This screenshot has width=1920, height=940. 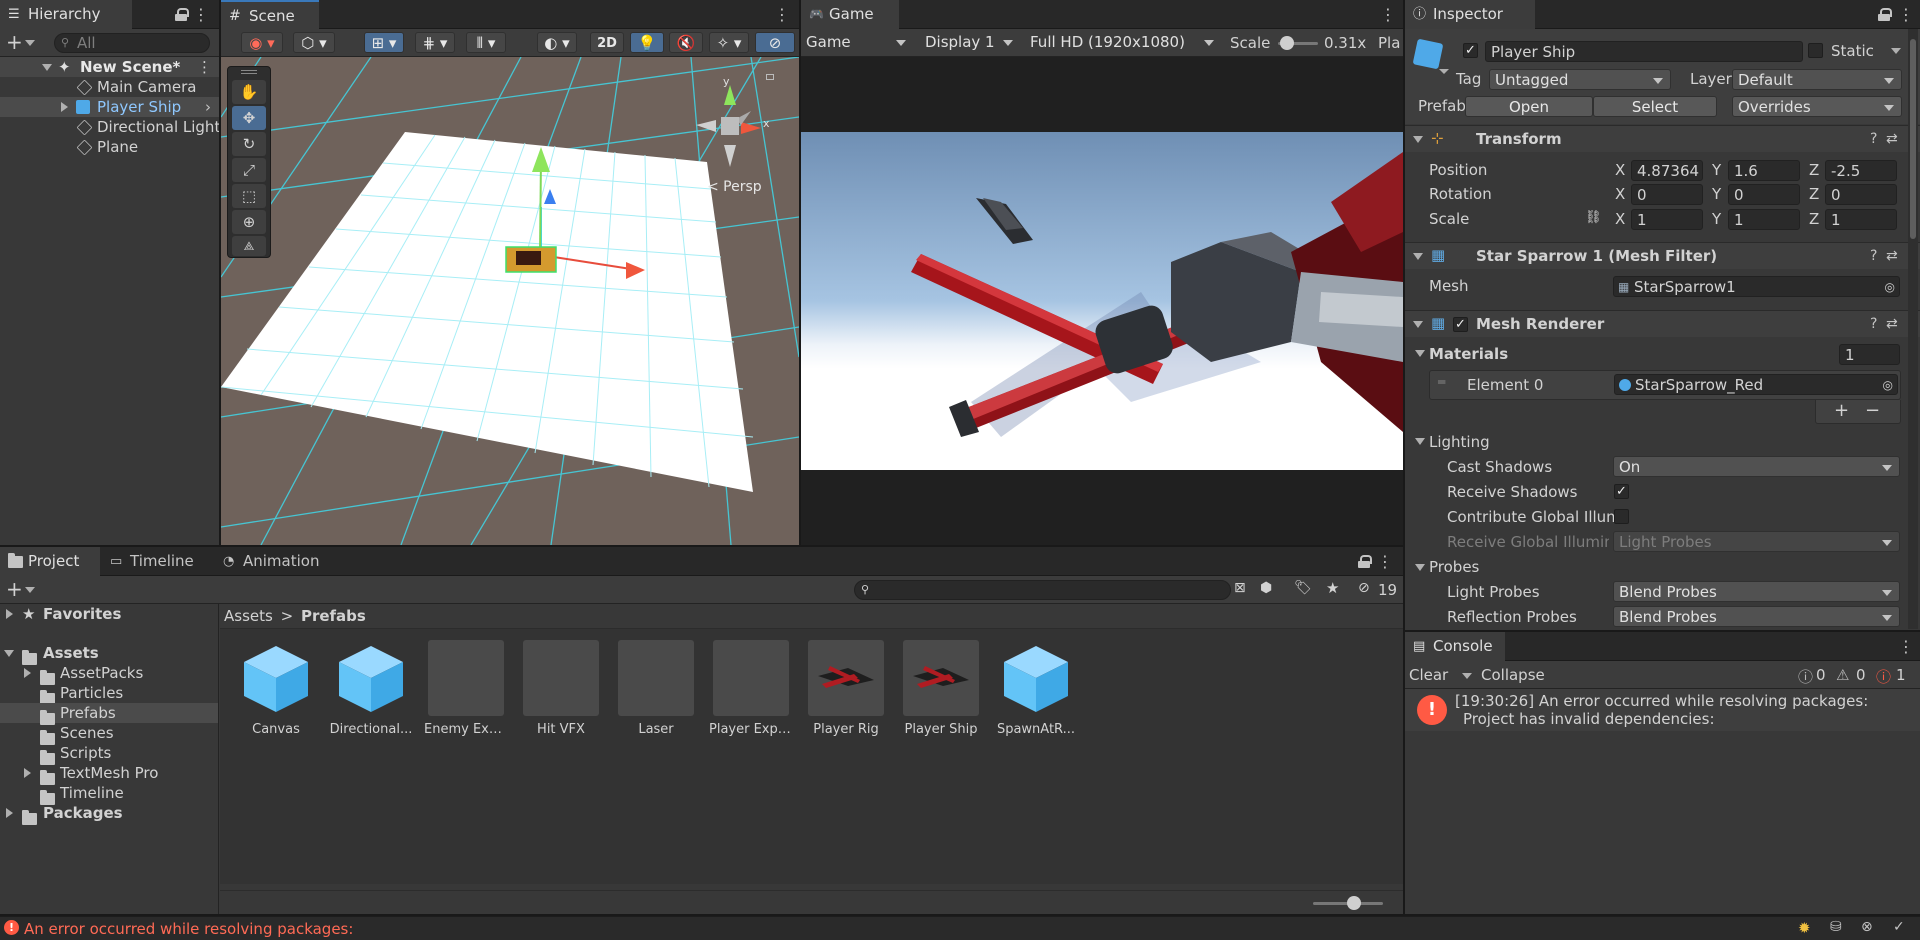 What do you see at coordinates (435, 42) in the screenshot?
I see `grid-snap-button: ⋕ ▾` at bounding box center [435, 42].